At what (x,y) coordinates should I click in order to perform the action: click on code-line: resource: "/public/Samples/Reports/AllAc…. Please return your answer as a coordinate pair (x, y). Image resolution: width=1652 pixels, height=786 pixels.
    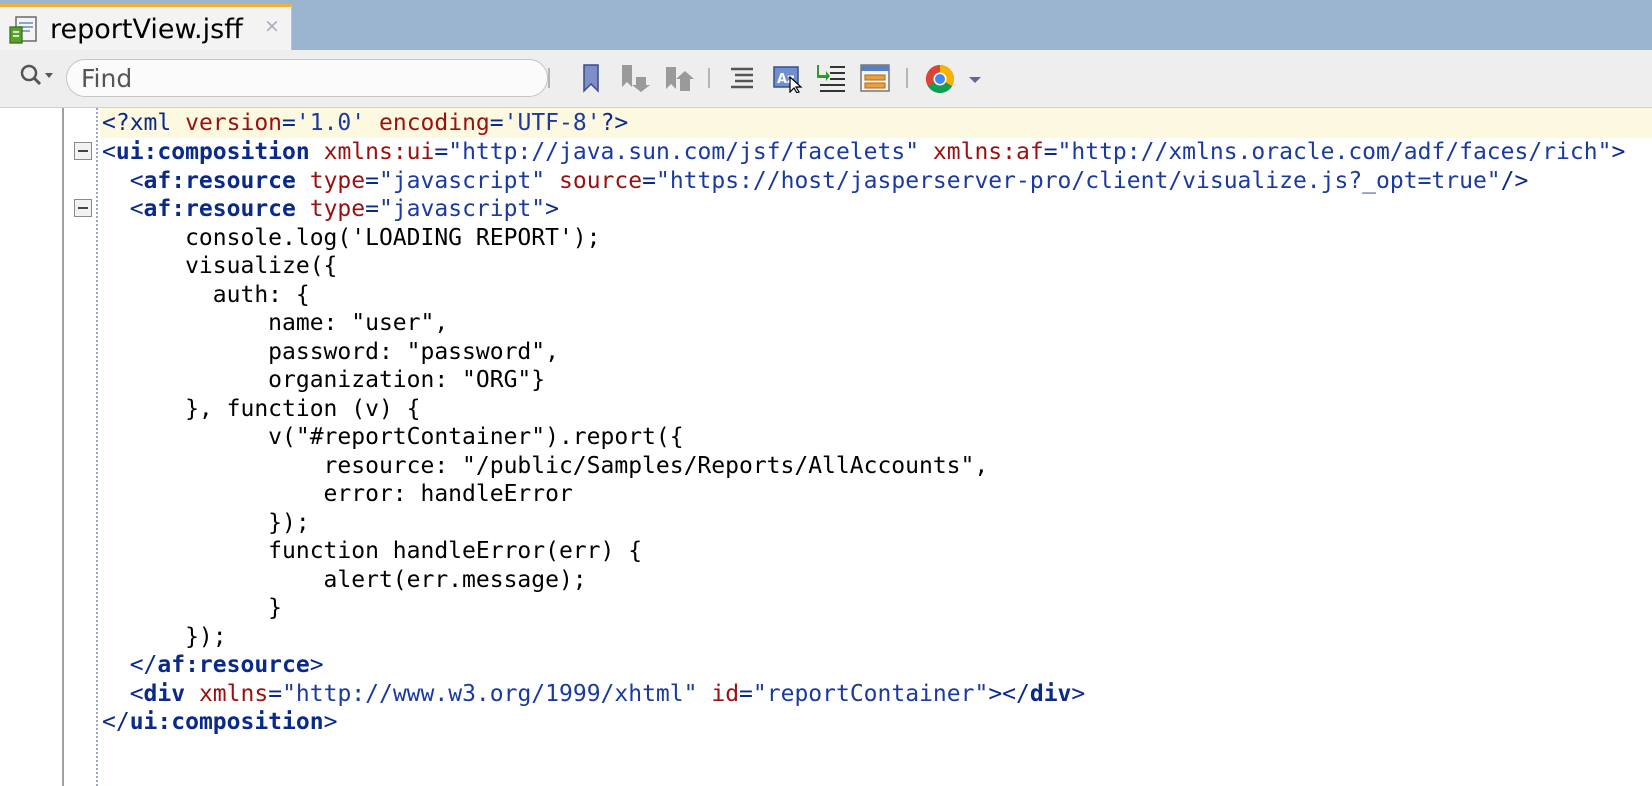
    Looking at the image, I should click on (545, 466).